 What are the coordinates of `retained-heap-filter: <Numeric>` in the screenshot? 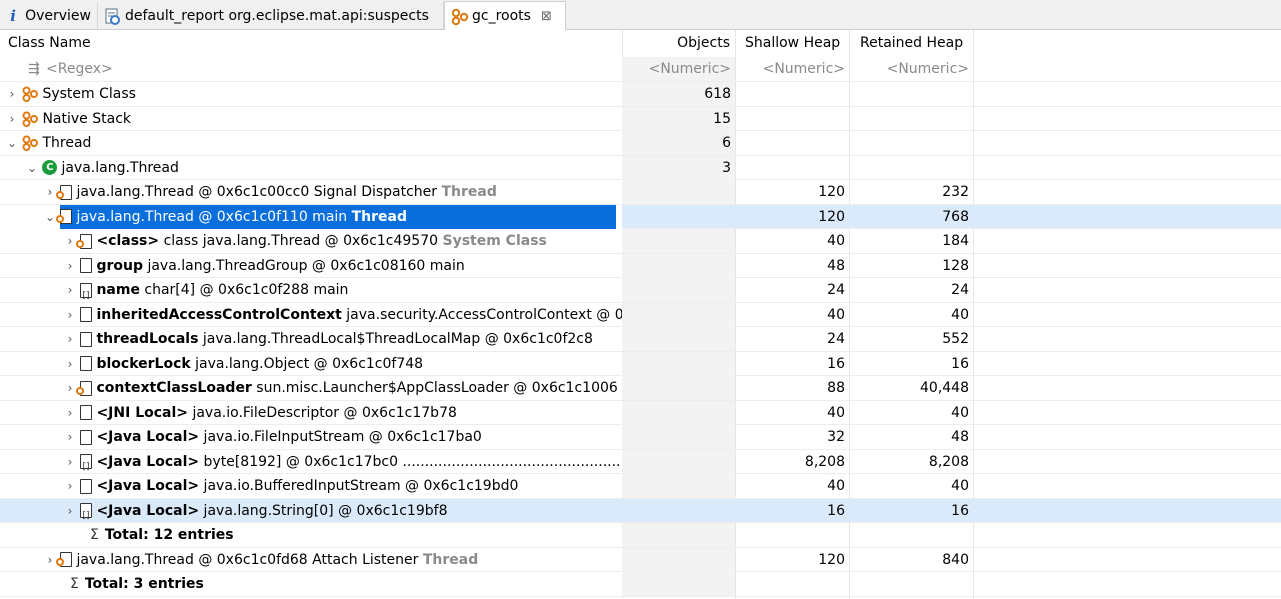 It's located at (911, 69).